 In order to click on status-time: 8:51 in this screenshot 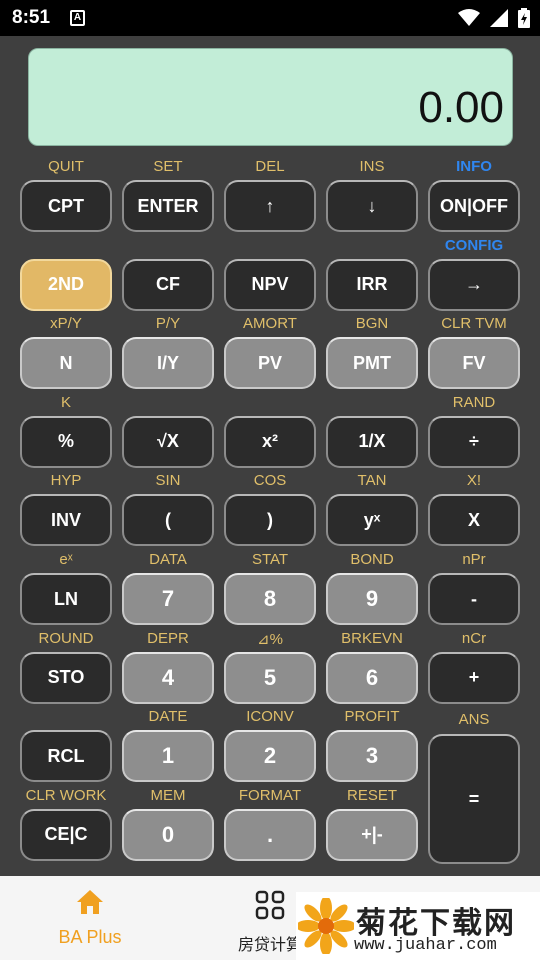, I will do `click(31, 17)`.